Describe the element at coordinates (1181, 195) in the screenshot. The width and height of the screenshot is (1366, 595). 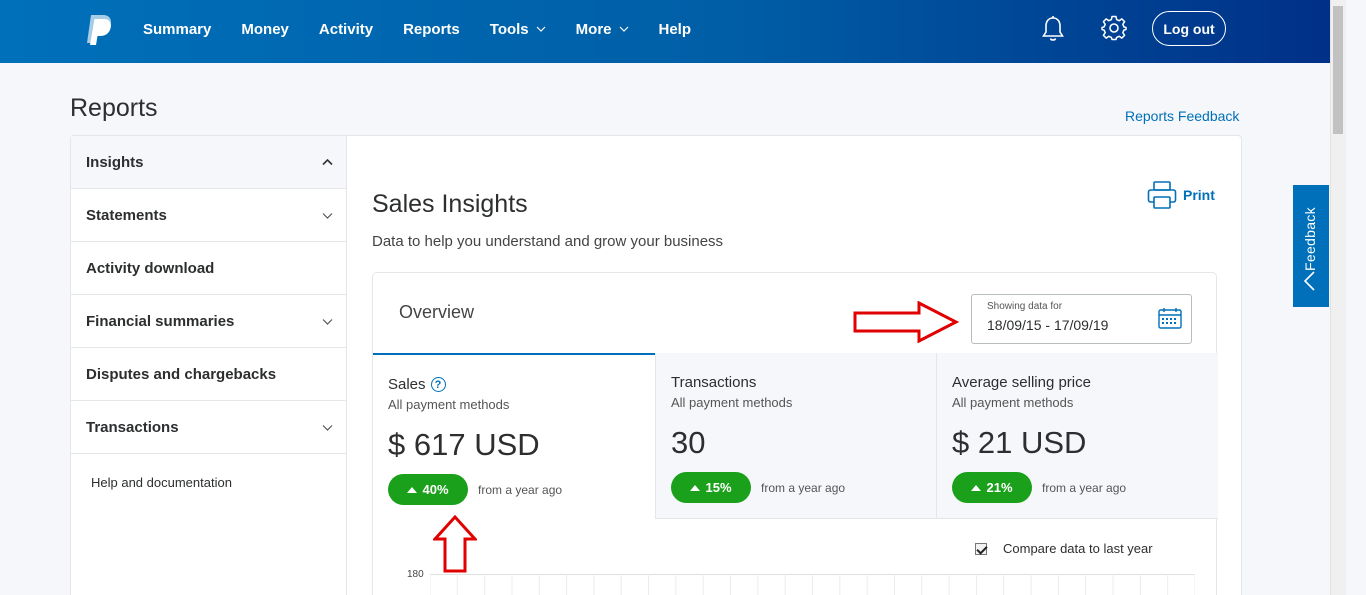
I see `print-button: Print` at that location.